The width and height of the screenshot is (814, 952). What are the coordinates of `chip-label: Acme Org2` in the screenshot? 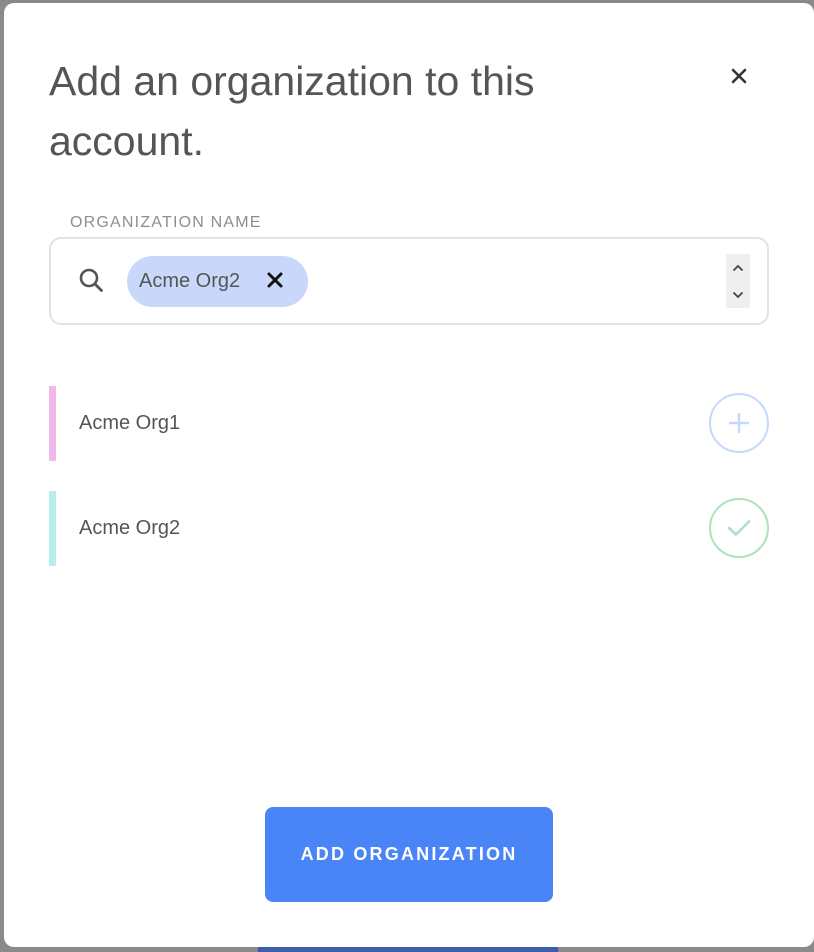 It's located at (190, 281).